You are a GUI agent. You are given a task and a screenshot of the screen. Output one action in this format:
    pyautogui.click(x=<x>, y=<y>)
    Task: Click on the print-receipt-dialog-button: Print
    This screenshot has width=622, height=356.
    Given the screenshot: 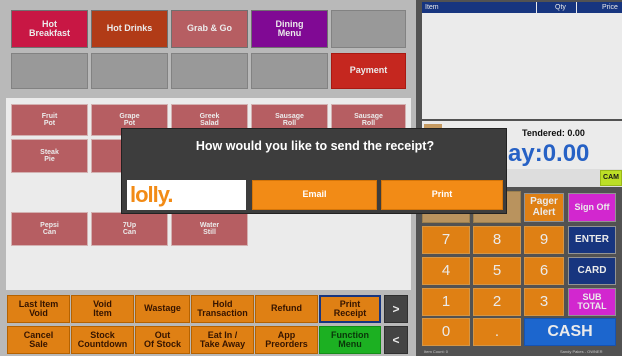 What is the action you would take?
    pyautogui.click(x=442, y=195)
    